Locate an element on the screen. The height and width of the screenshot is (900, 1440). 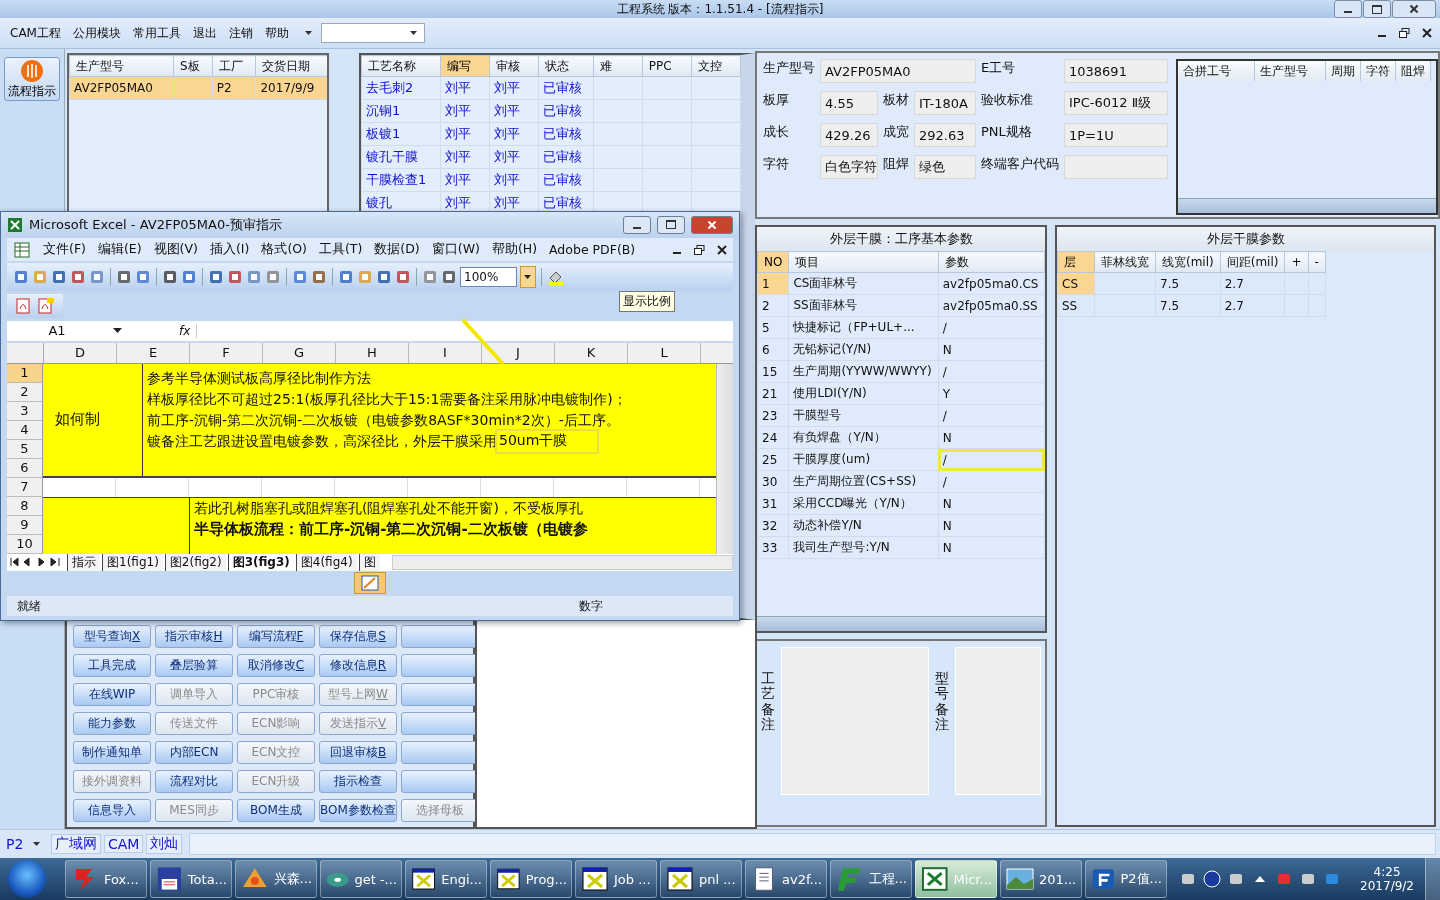
menu-item: 帮助(H) is located at coordinates (514, 250).